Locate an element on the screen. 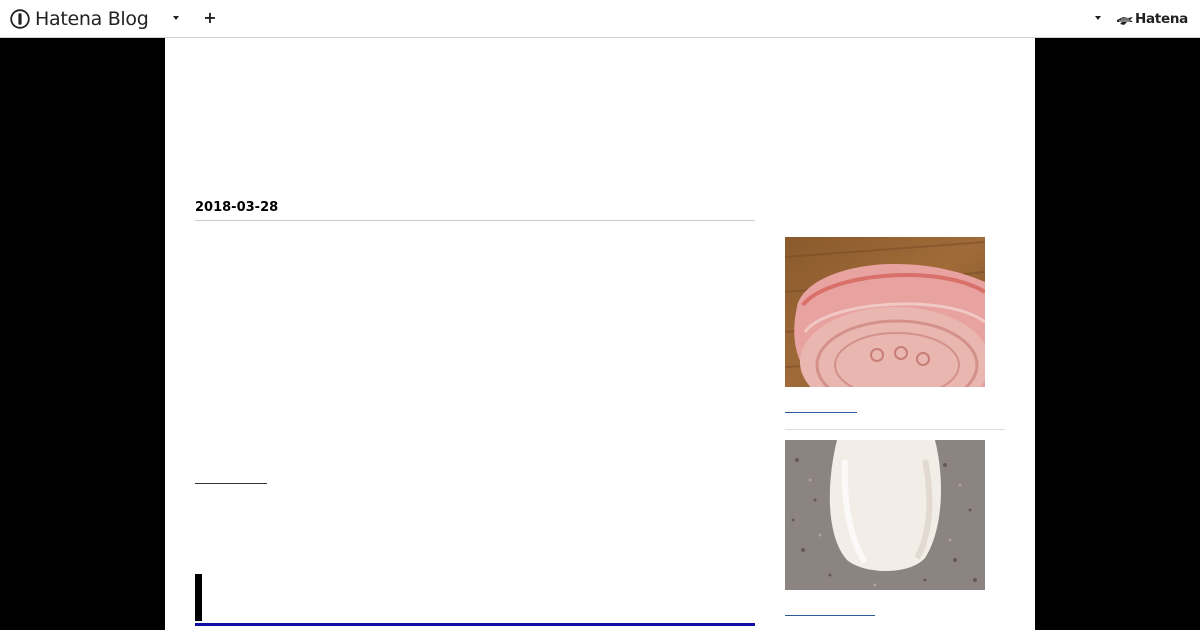 The image size is (1200, 630). sidebar-thumbnail-macaron is located at coordinates (885, 312).